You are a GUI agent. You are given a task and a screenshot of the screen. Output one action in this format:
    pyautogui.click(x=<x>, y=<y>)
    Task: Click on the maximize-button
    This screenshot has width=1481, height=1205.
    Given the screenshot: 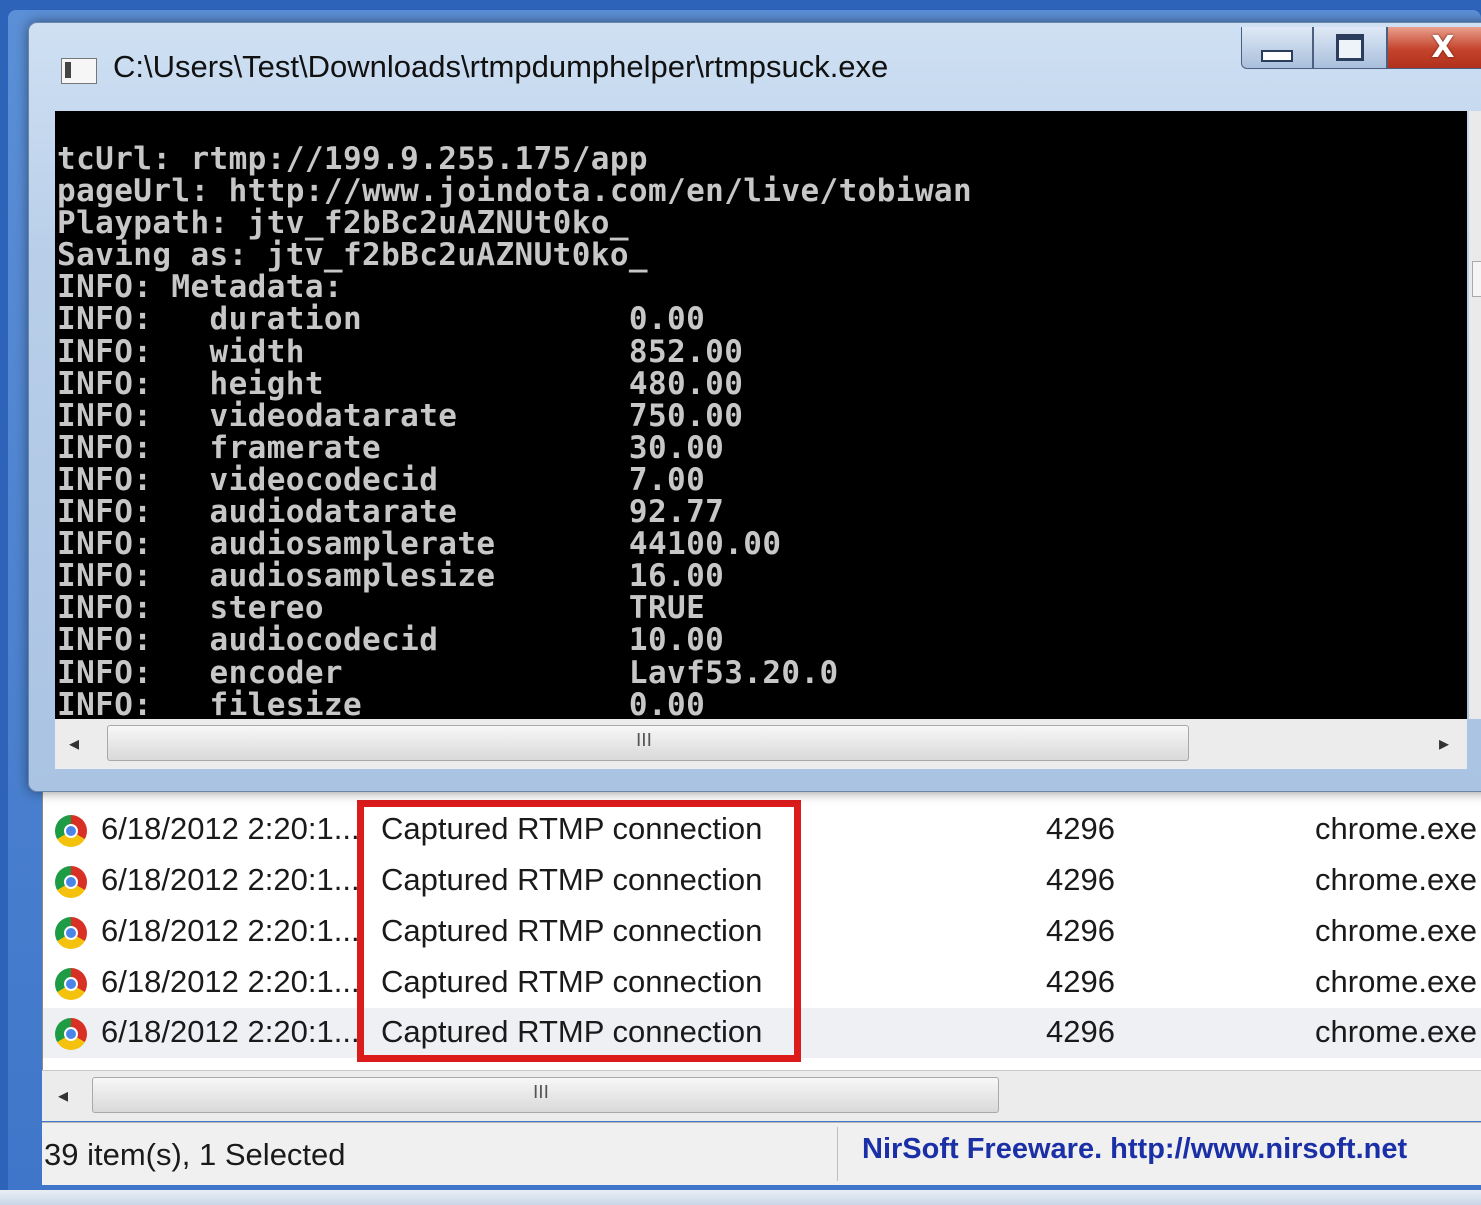 What is the action you would take?
    pyautogui.click(x=1350, y=48)
    